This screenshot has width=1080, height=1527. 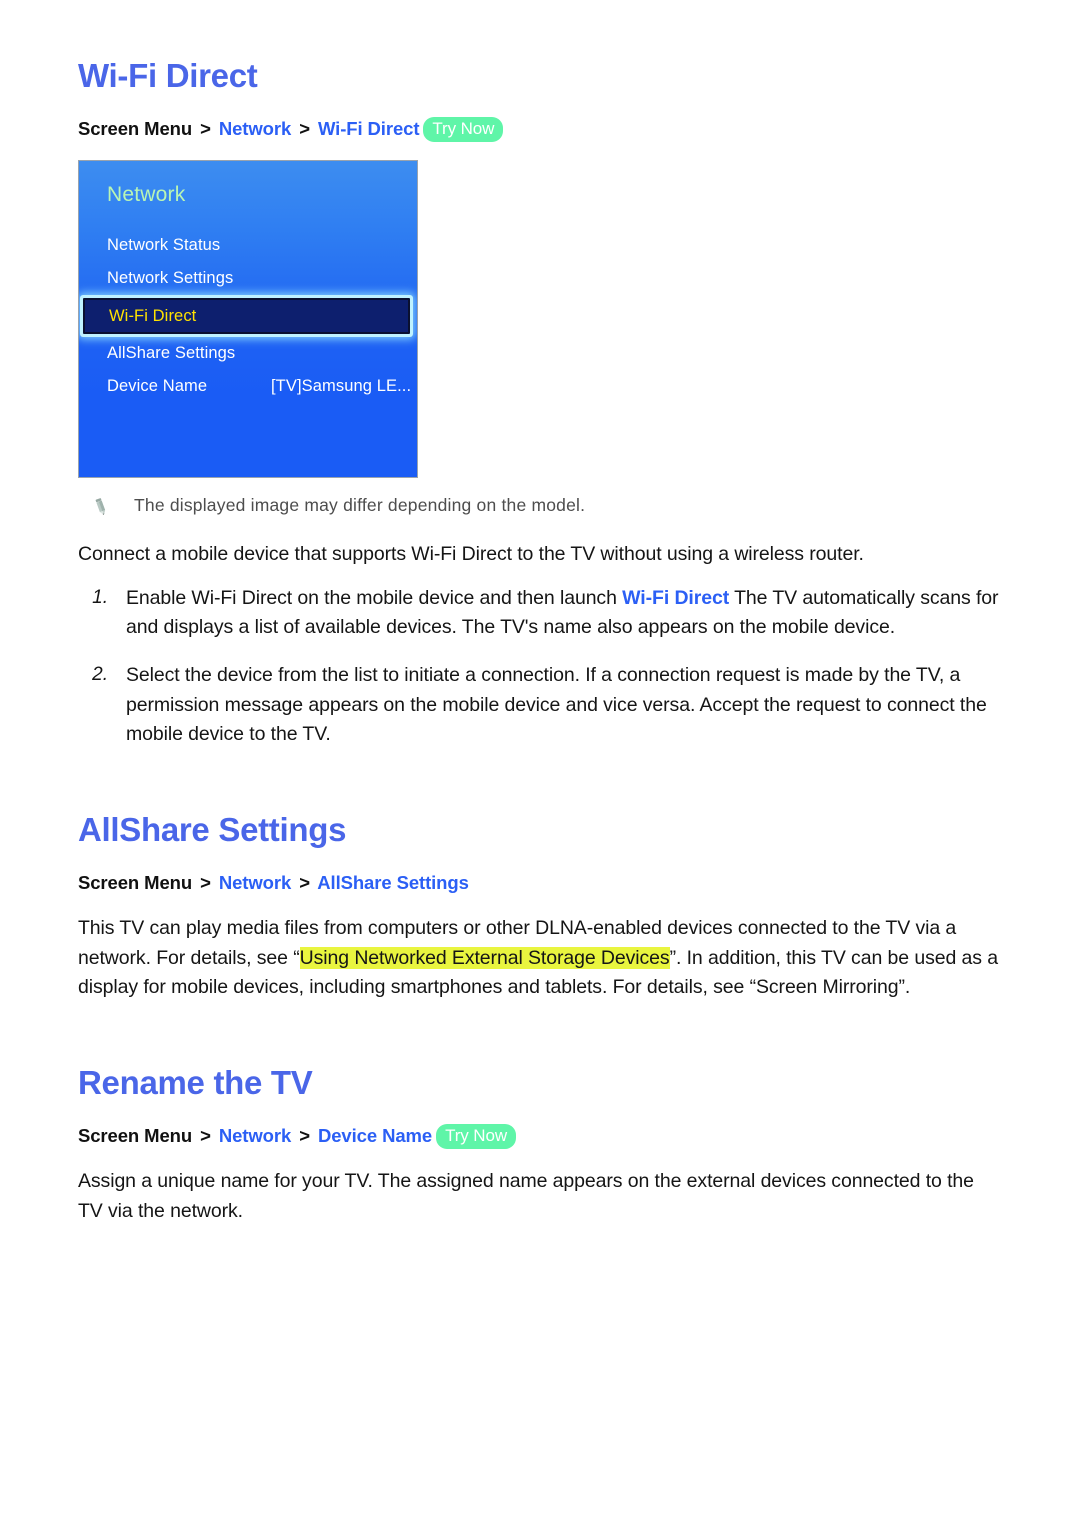 I want to click on page-title-rename-the-tv: Rename the TV, so click(x=195, y=1082).